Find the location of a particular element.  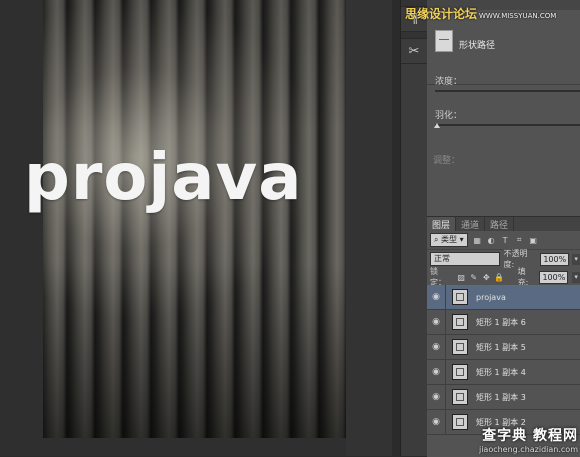

properties-panel: 形状路径 浓度： 羽化： 调整： is located at coordinates (503, 111).